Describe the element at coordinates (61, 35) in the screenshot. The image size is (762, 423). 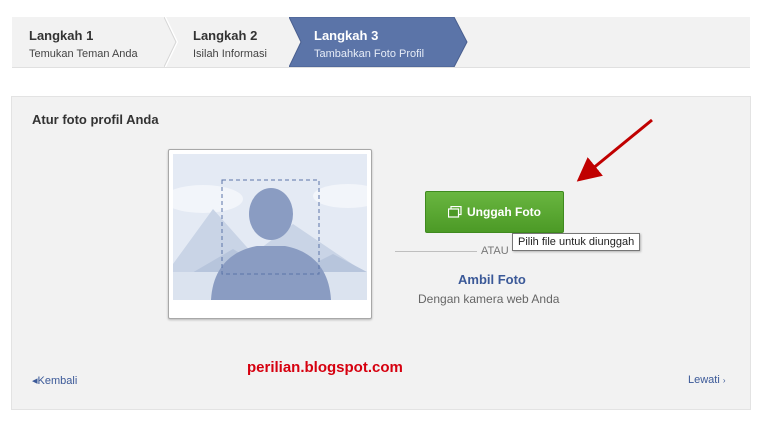
I see `step-1-title: Langkah 1` at that location.